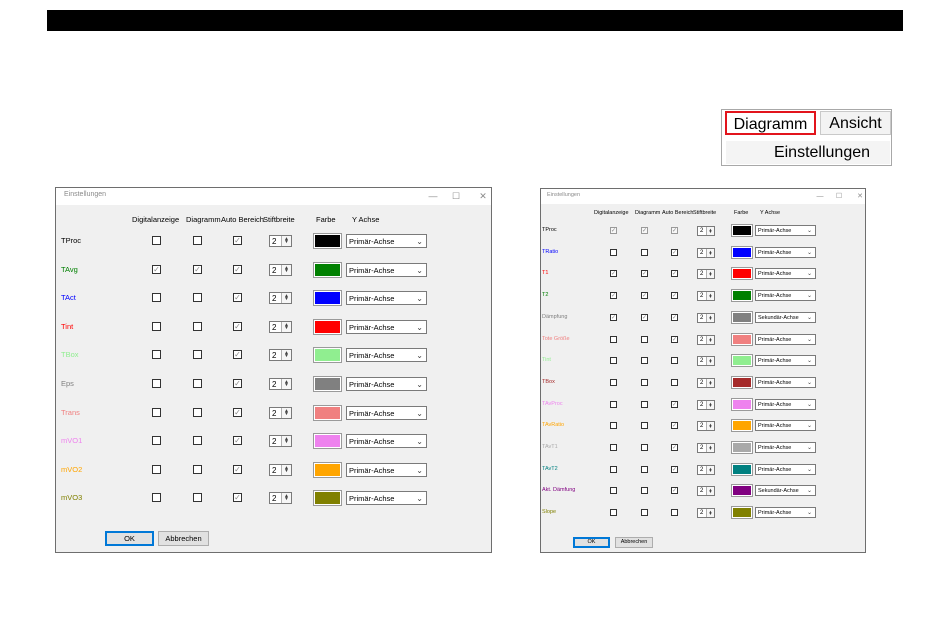  What do you see at coordinates (770, 123) in the screenshot?
I see `tab-diagramm: Diagramm` at bounding box center [770, 123].